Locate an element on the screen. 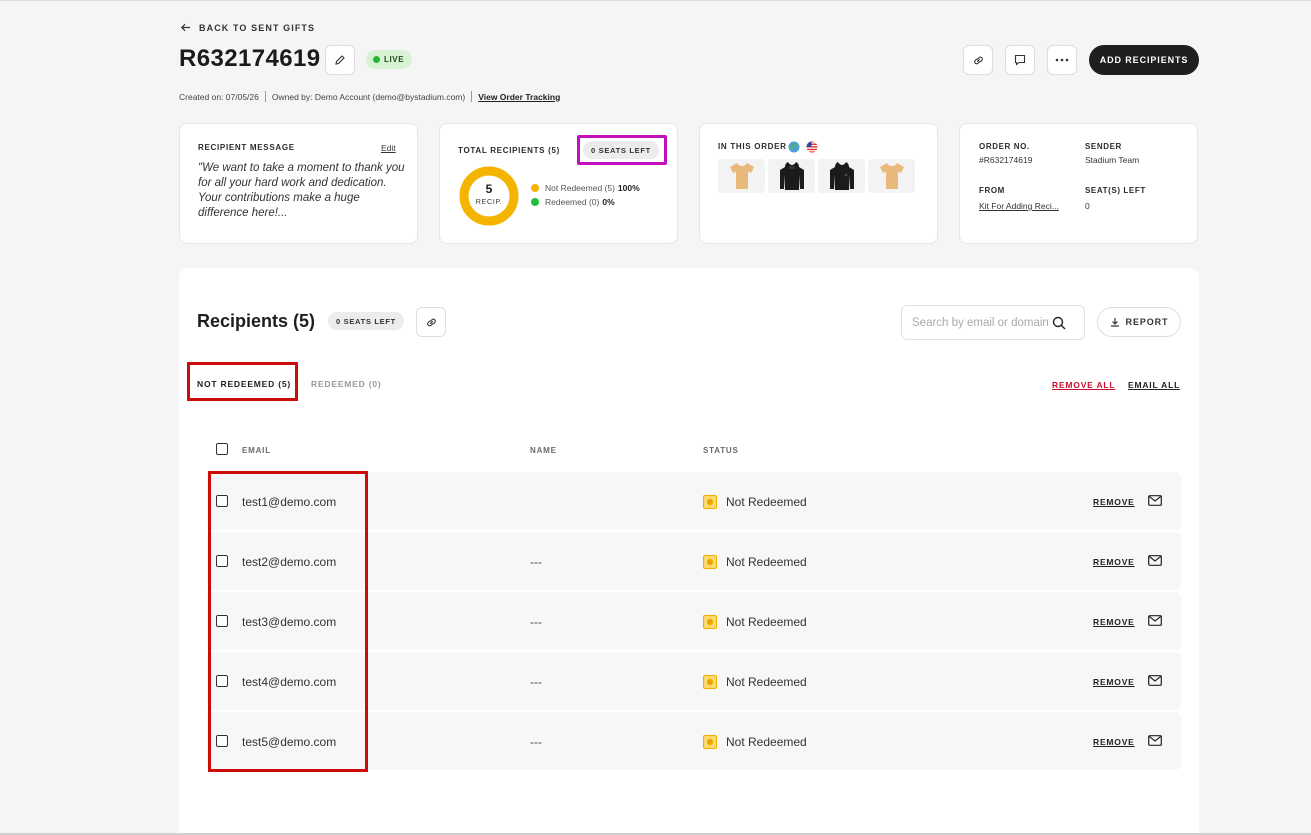  card-label: IN THIS ORDER is located at coordinates (752, 146).